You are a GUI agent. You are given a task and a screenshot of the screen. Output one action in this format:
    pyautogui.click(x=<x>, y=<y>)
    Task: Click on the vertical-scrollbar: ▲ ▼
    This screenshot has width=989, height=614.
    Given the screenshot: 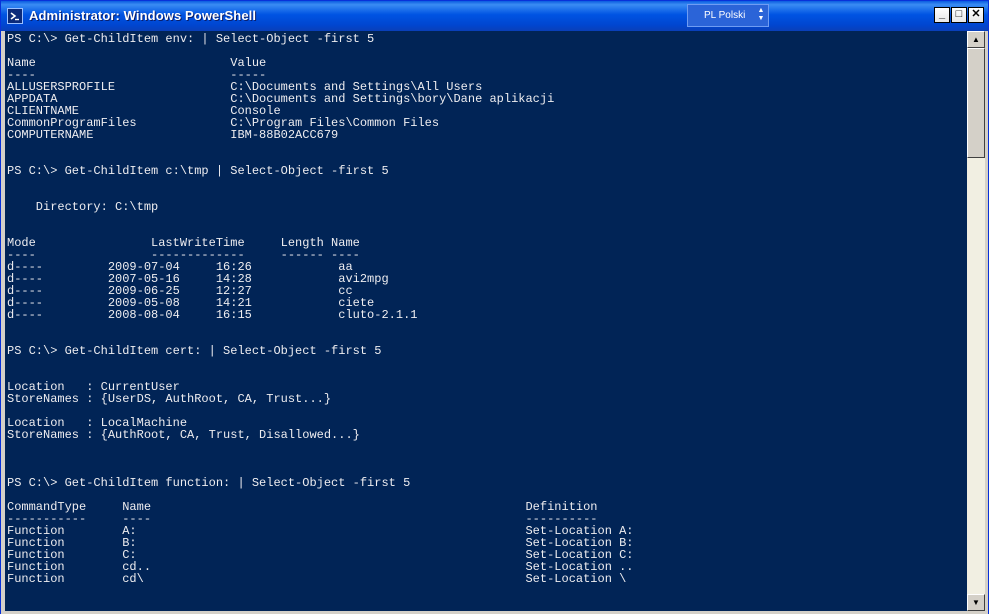 What is the action you would take?
    pyautogui.click(x=976, y=321)
    